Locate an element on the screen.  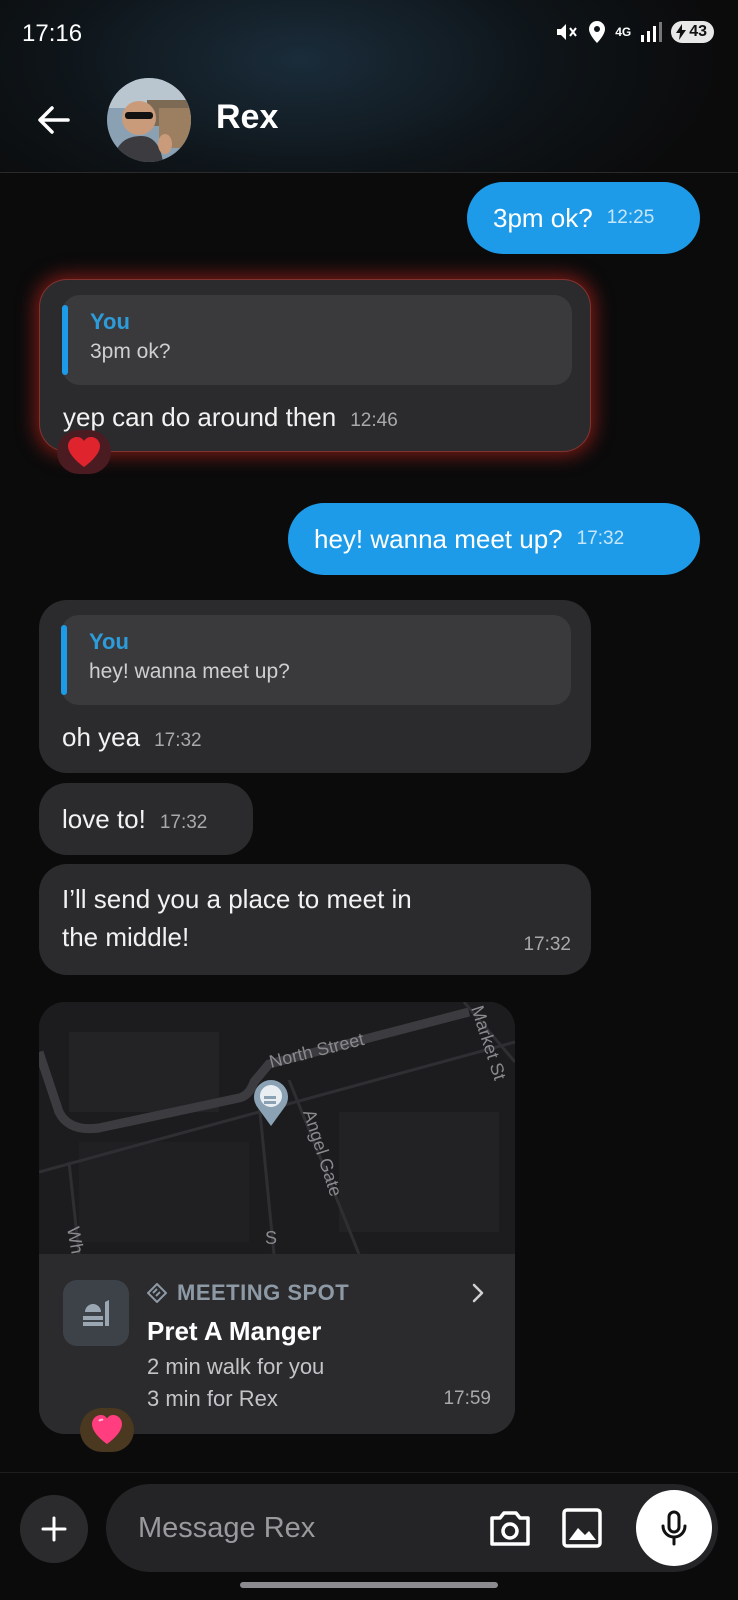
home-indicator is located at coordinates (369, 1585).